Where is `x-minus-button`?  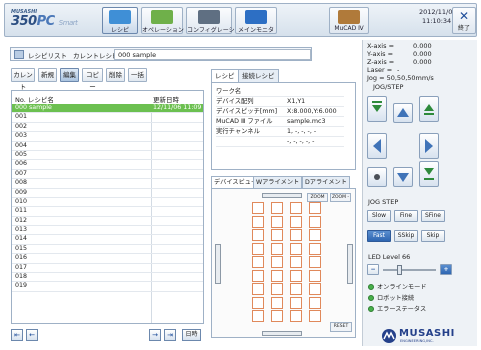
x-minus-button is located at coordinates (377, 146).